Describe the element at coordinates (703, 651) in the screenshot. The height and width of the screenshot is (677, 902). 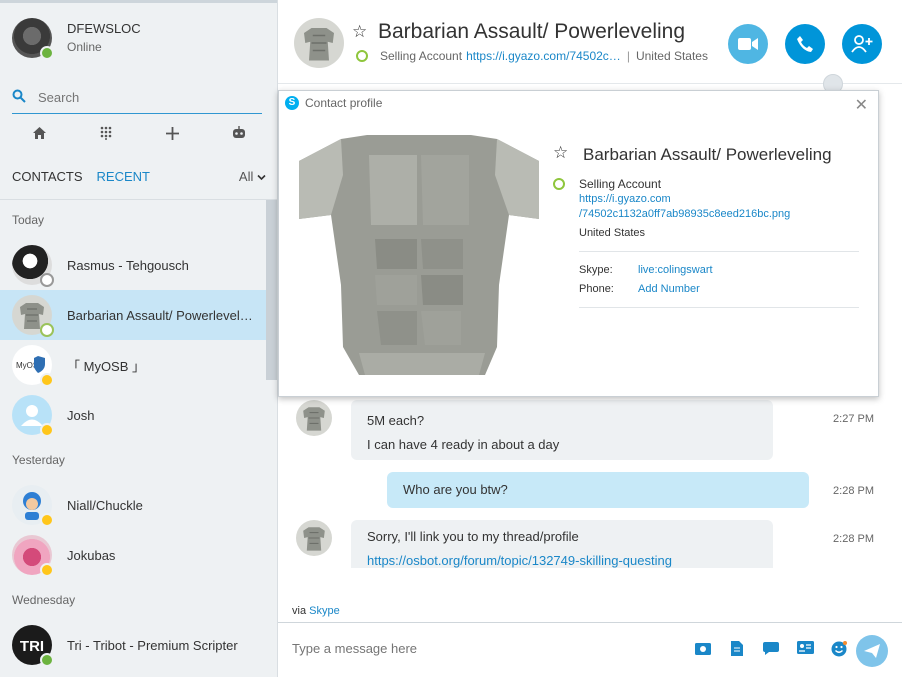
I see `send-media-icon` at that location.